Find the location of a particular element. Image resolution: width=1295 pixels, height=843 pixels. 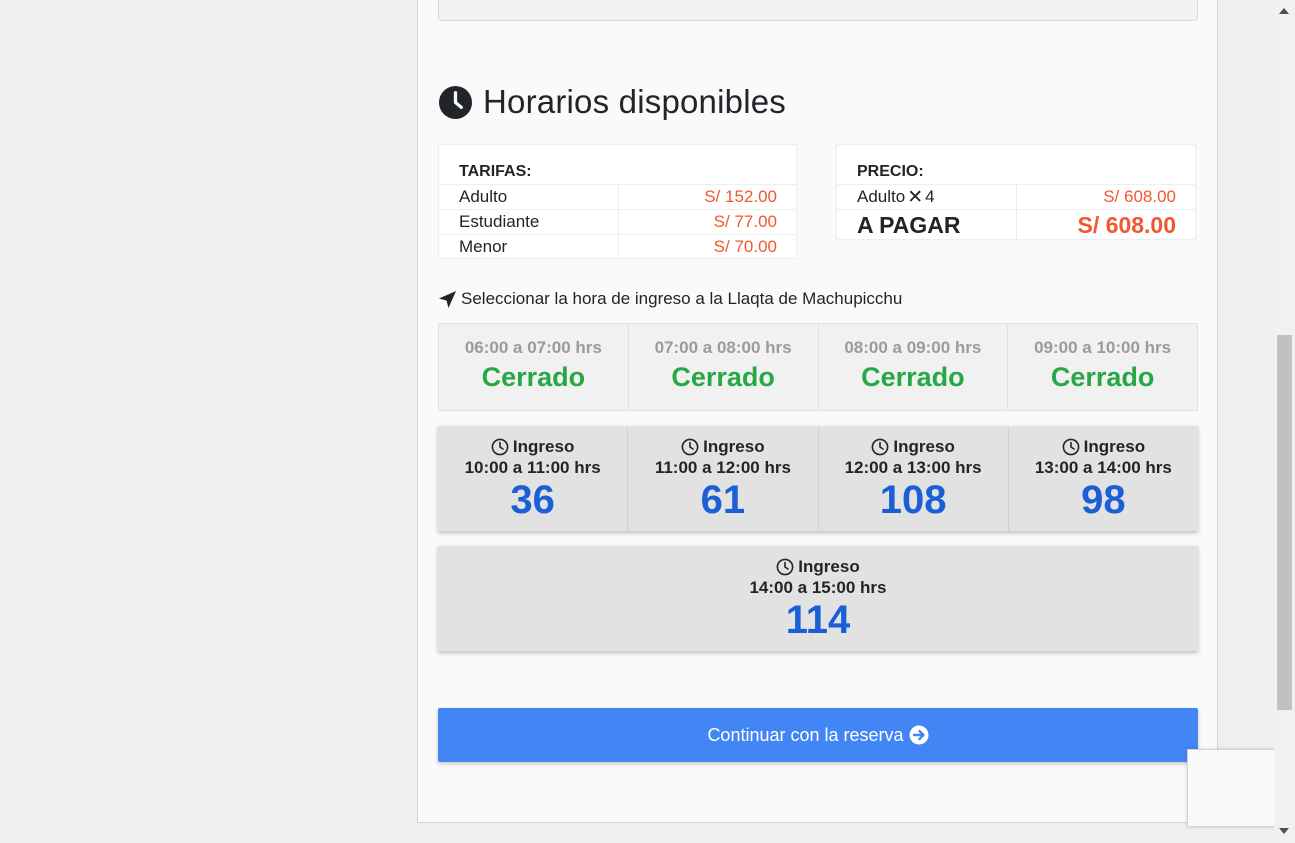

scroll-up-icon is located at coordinates (1284, 11).